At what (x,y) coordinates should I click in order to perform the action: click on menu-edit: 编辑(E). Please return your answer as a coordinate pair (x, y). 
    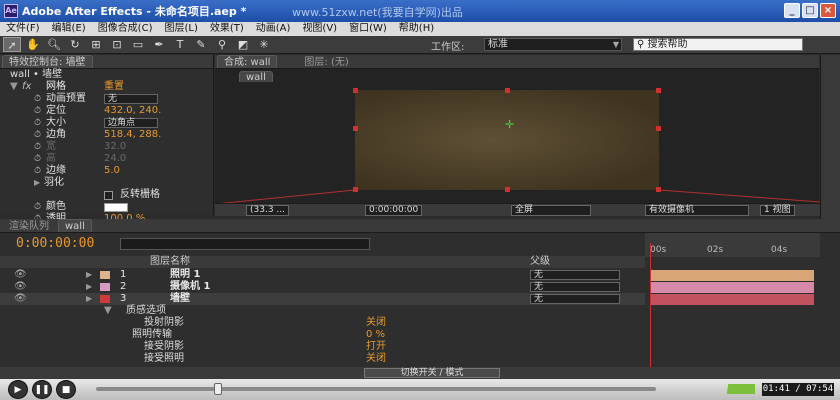
    Looking at the image, I should click on (69, 29).